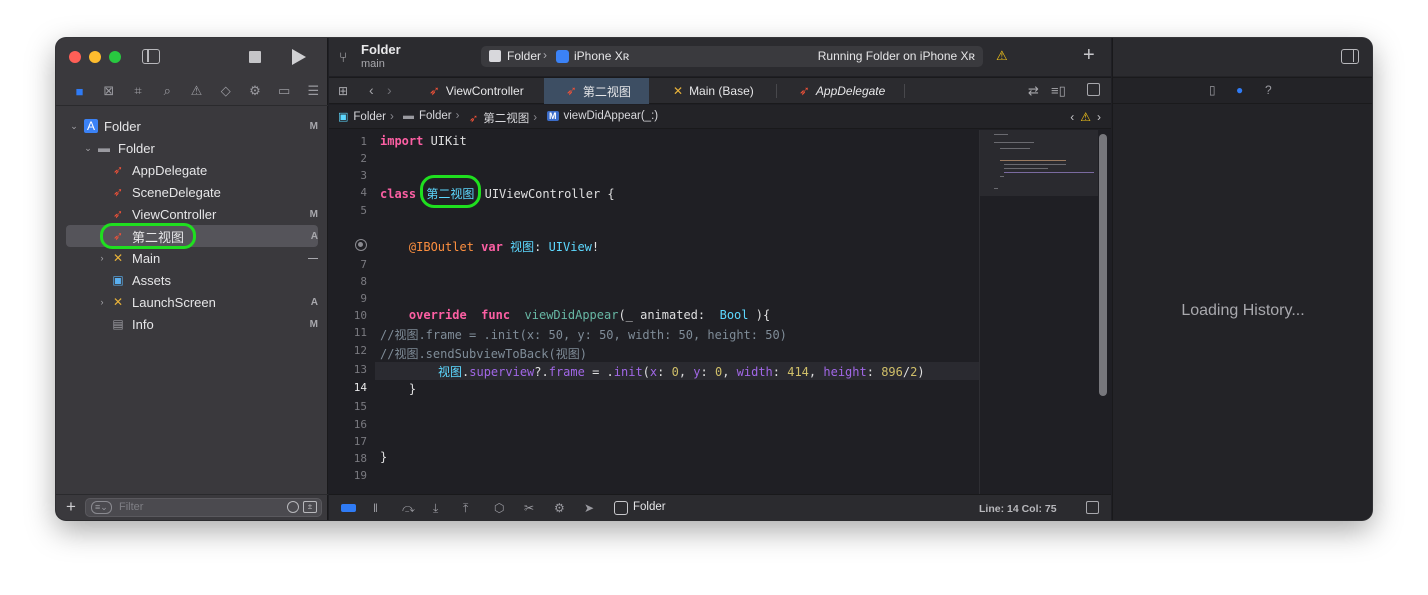 Image resolution: width=1428 pixels, height=595 pixels. I want to click on tree-row-folder: ⌄ ▬ Folder, so click(192, 148).